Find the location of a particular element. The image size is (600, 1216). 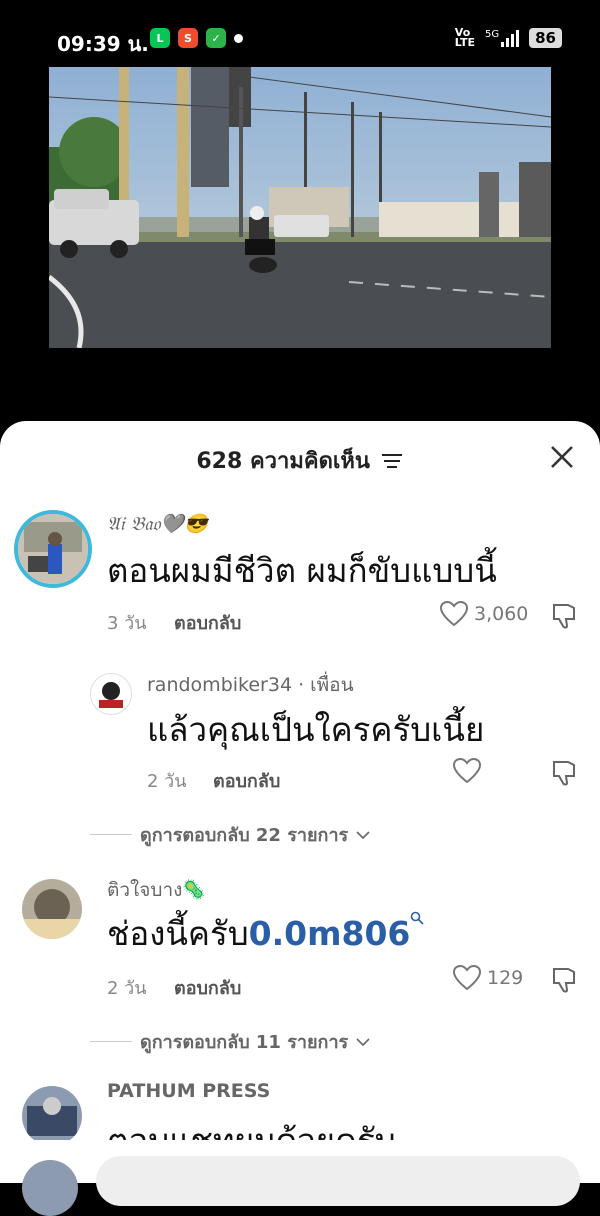

shopee-app-icon: S is located at coordinates (188, 38).